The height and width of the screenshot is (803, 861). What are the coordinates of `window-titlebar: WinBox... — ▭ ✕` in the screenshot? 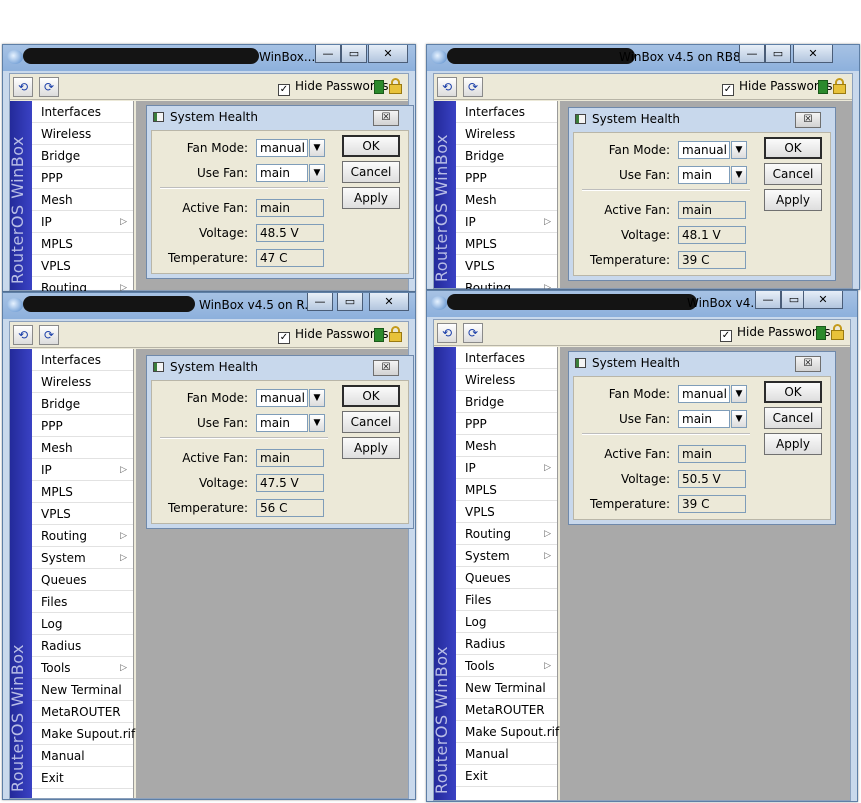 It's located at (209, 58).